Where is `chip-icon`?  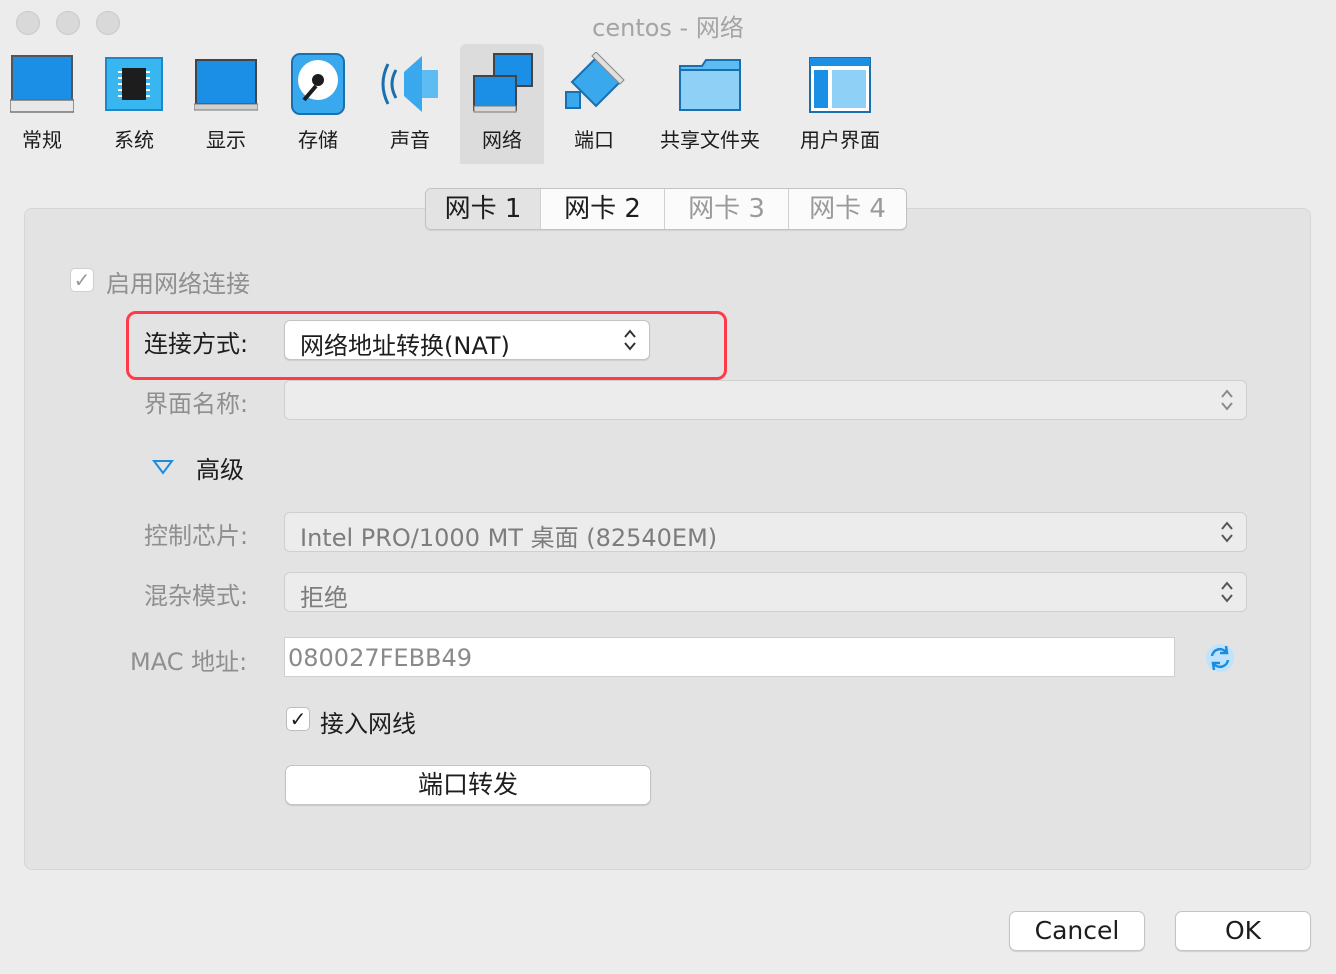
chip-icon is located at coordinates (134, 84).